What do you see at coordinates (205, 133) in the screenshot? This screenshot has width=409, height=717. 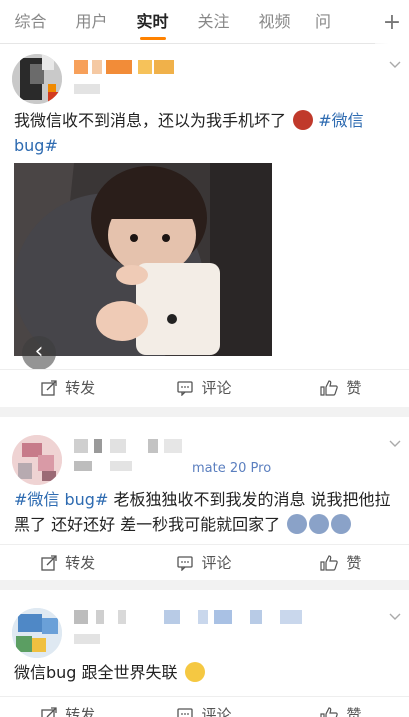 I see `post-text: 我微信收不到消息，还以为我手机坏了 #微信bug#` at bounding box center [205, 133].